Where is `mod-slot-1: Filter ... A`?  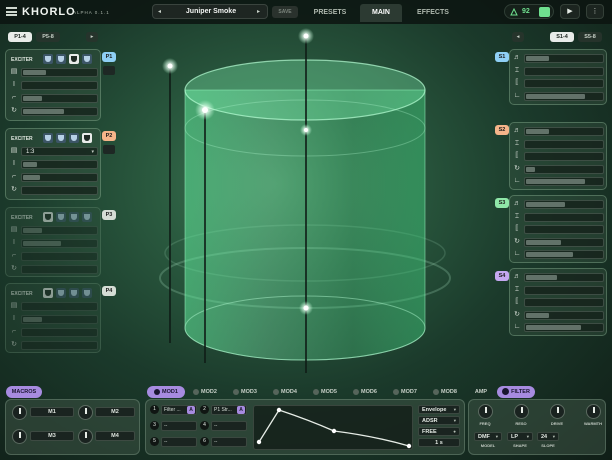
mod-slot-1: Filter ... A is located at coordinates (179, 410).